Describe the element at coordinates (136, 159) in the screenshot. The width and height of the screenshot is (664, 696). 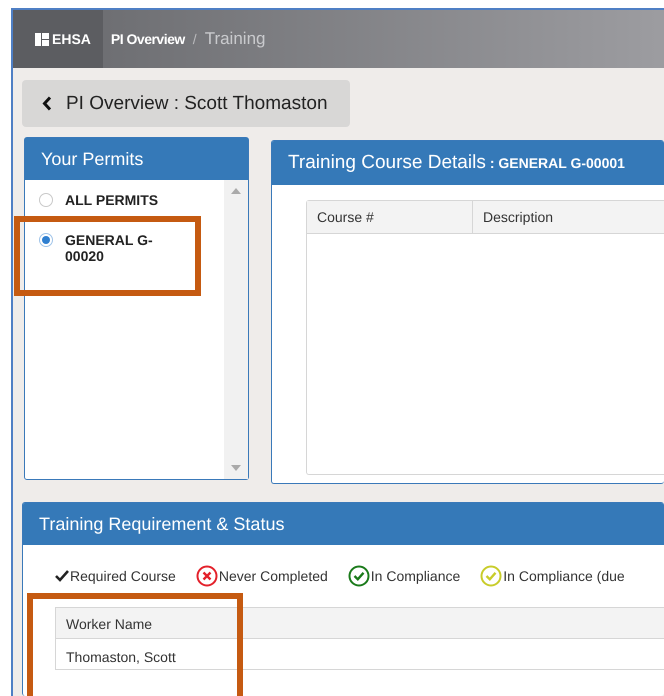
I see `panel-title: Your Permits` at that location.